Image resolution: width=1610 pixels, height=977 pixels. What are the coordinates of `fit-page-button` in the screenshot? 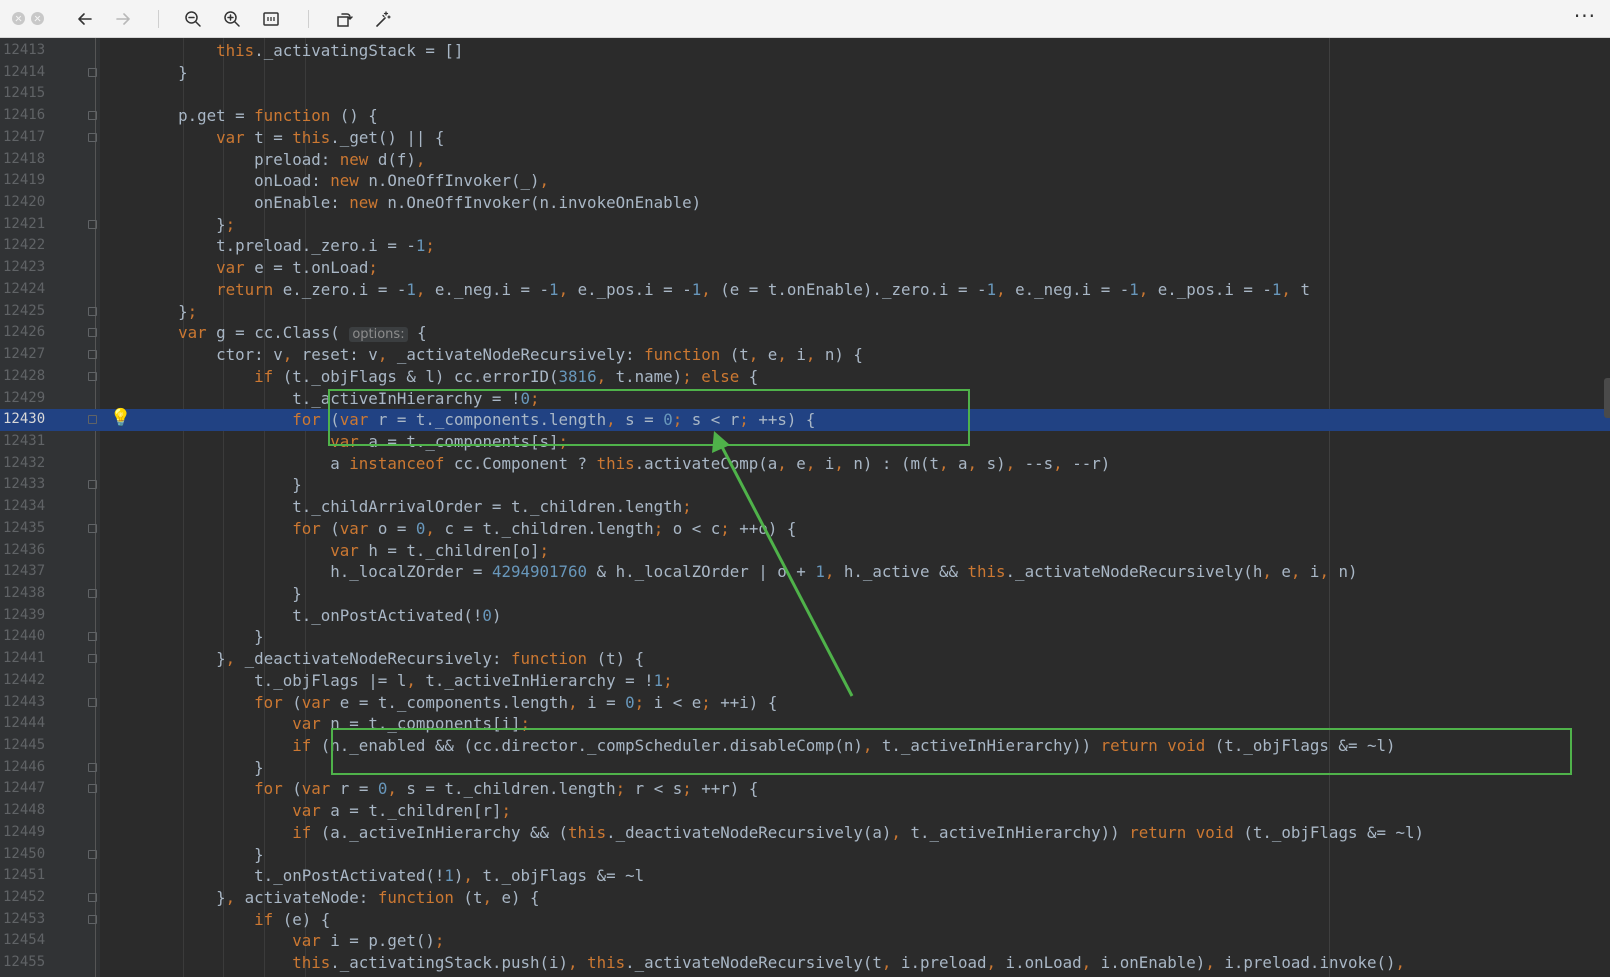 It's located at (271, 19).